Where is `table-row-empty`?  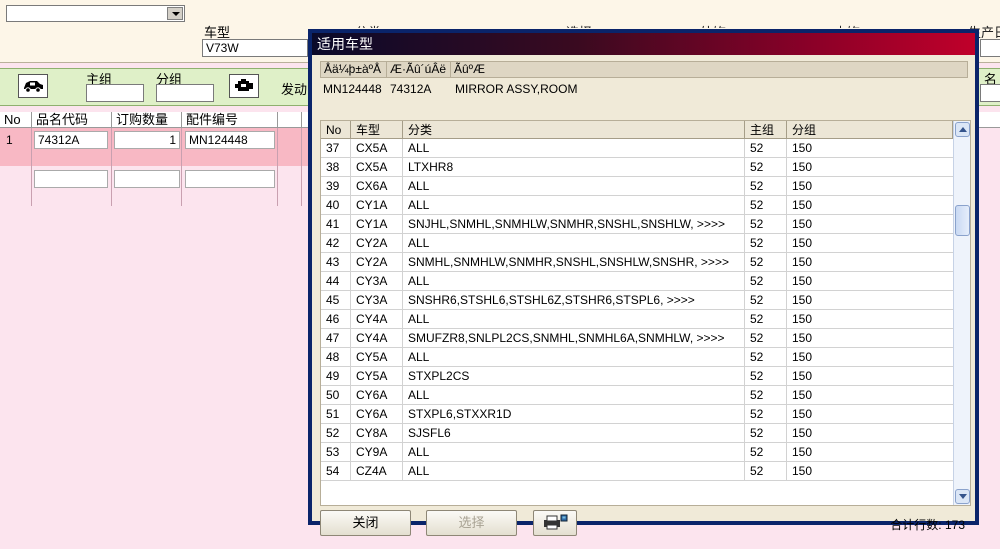
table-row-empty is located at coordinates (155, 186).